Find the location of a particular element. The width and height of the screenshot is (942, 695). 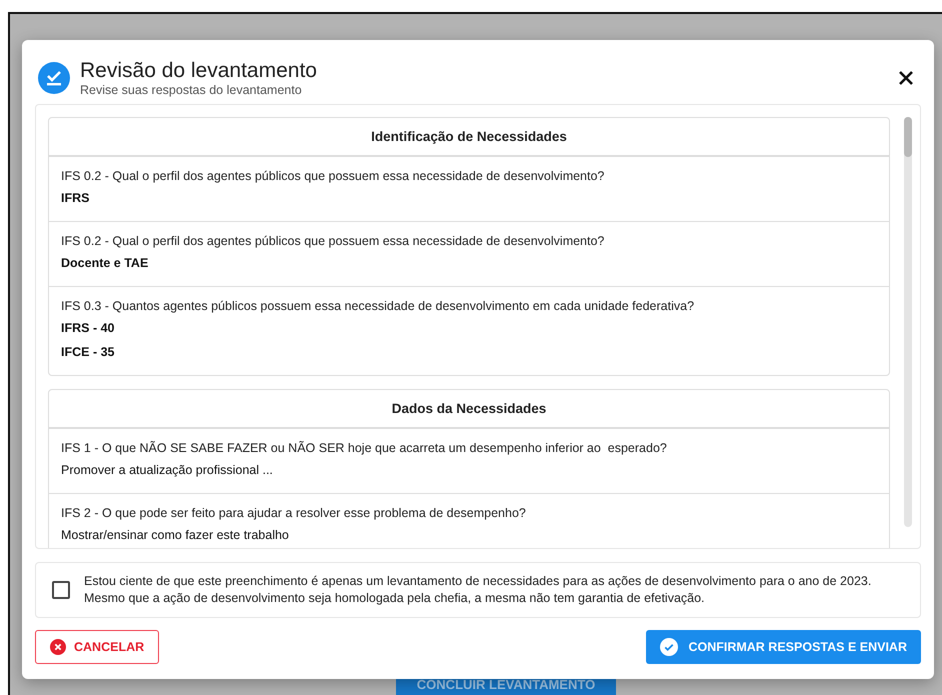

cancel-button: CANCELAR is located at coordinates (97, 647).